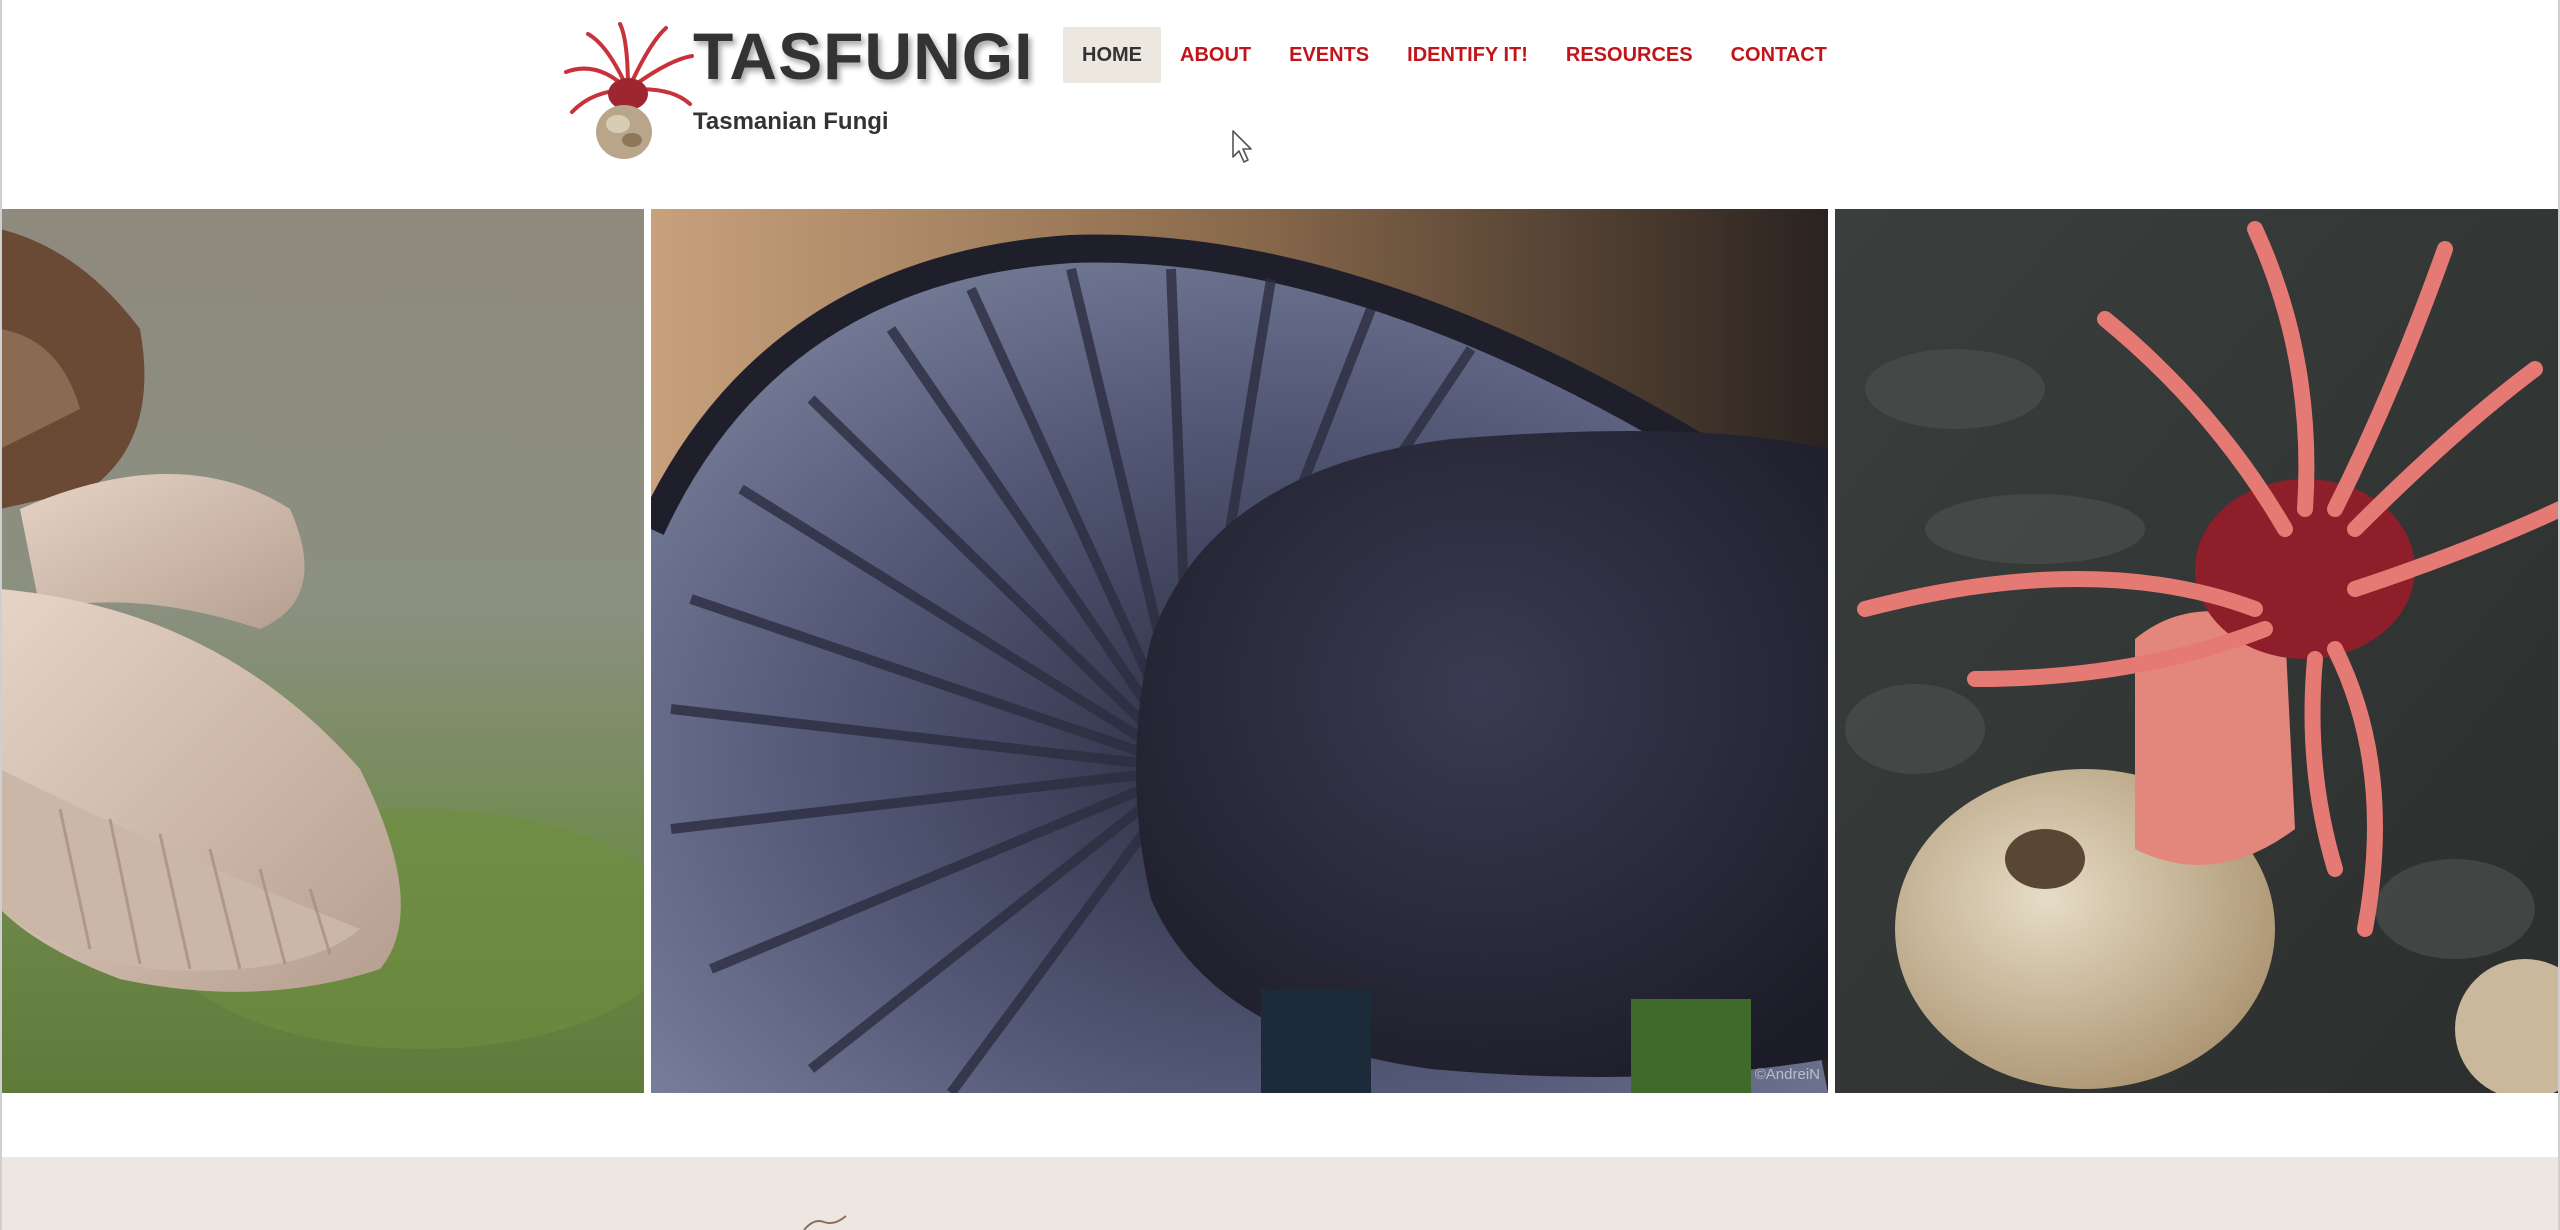  What do you see at coordinates (1242, 146) in the screenshot?
I see `mouse-pointer-icon` at bounding box center [1242, 146].